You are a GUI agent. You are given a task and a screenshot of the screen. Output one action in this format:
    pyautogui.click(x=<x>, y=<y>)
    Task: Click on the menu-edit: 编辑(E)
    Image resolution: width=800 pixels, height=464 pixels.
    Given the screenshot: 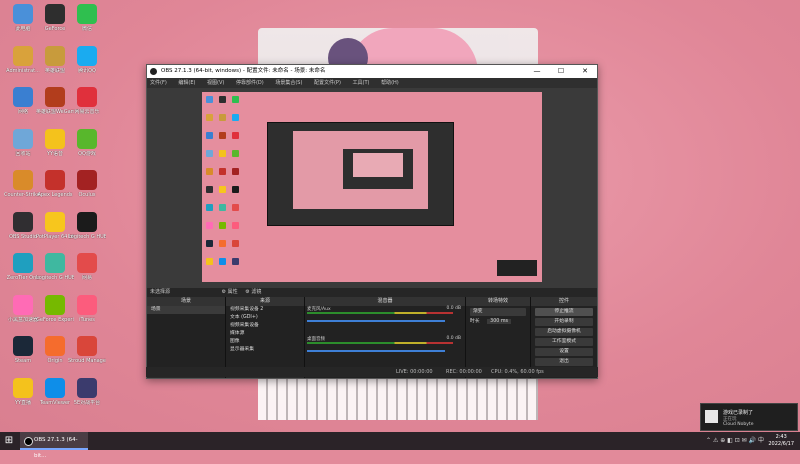 What is the action you would take?
    pyautogui.click(x=186, y=83)
    